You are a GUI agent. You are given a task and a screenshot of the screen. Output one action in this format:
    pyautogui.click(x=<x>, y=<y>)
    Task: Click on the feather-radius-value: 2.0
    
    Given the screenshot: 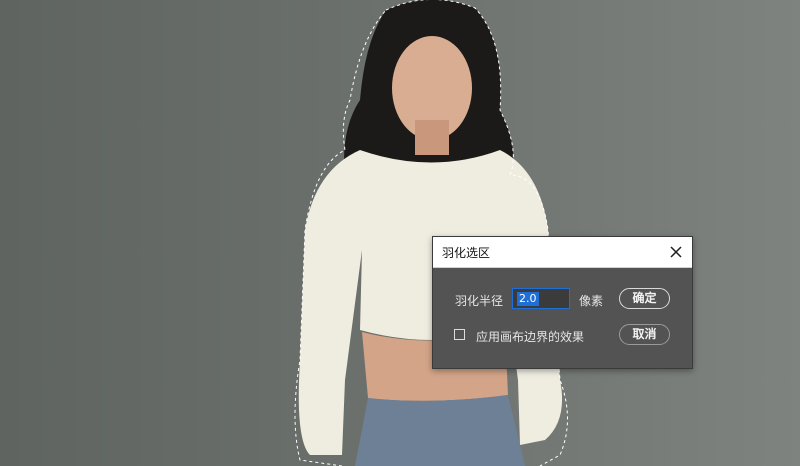 What is the action you would take?
    pyautogui.click(x=528, y=299)
    